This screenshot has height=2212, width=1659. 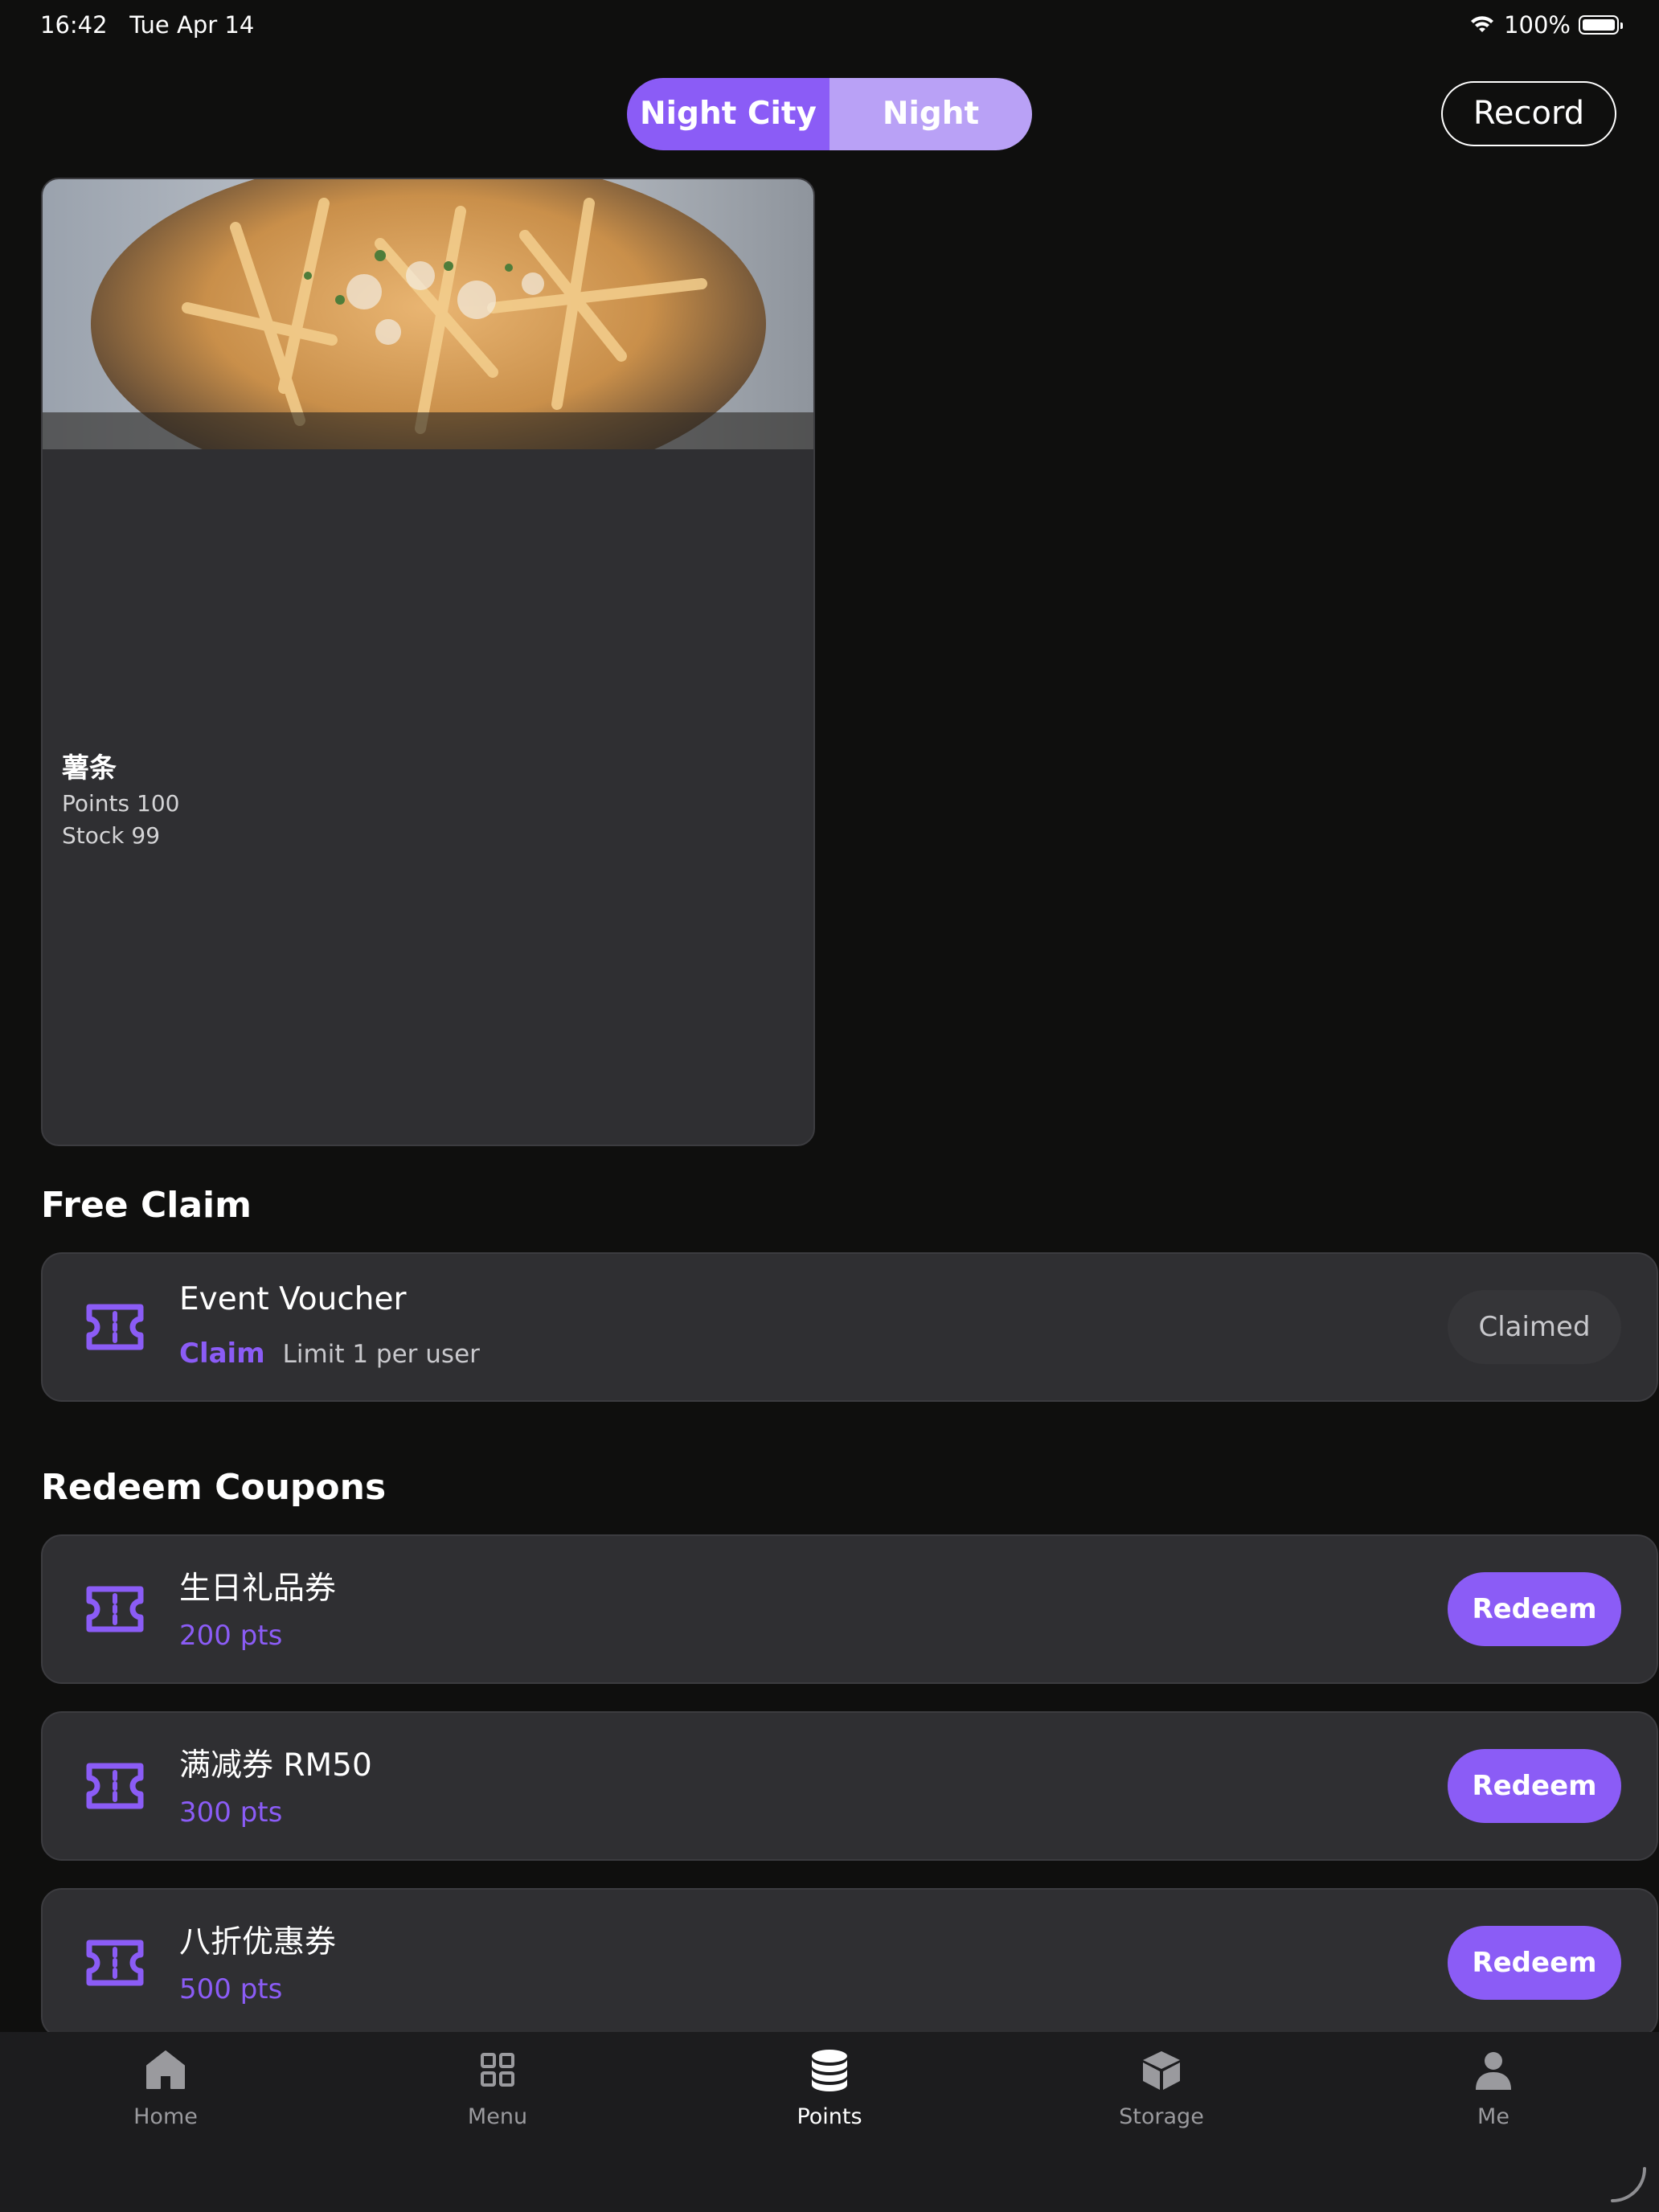 What do you see at coordinates (1482, 24) in the screenshot?
I see `wifi-icon` at bounding box center [1482, 24].